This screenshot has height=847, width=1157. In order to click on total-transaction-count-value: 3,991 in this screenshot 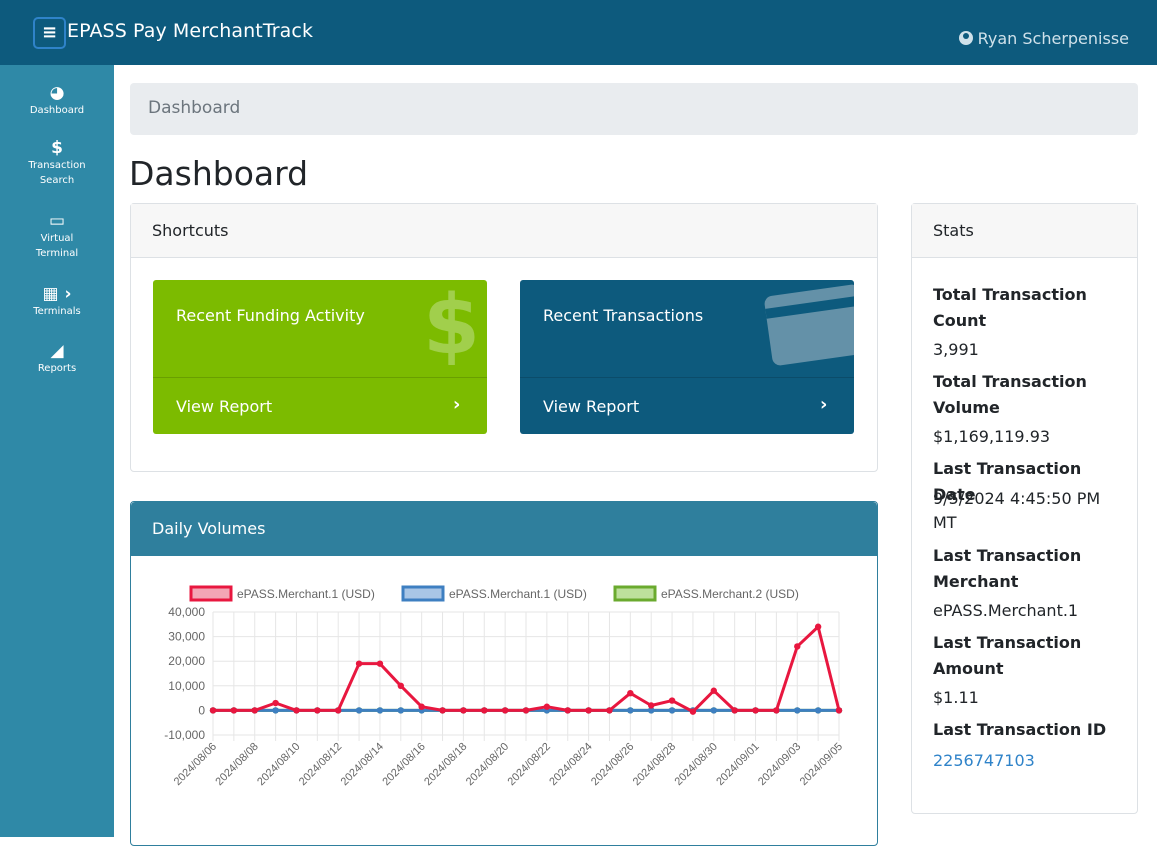, I will do `click(956, 349)`.